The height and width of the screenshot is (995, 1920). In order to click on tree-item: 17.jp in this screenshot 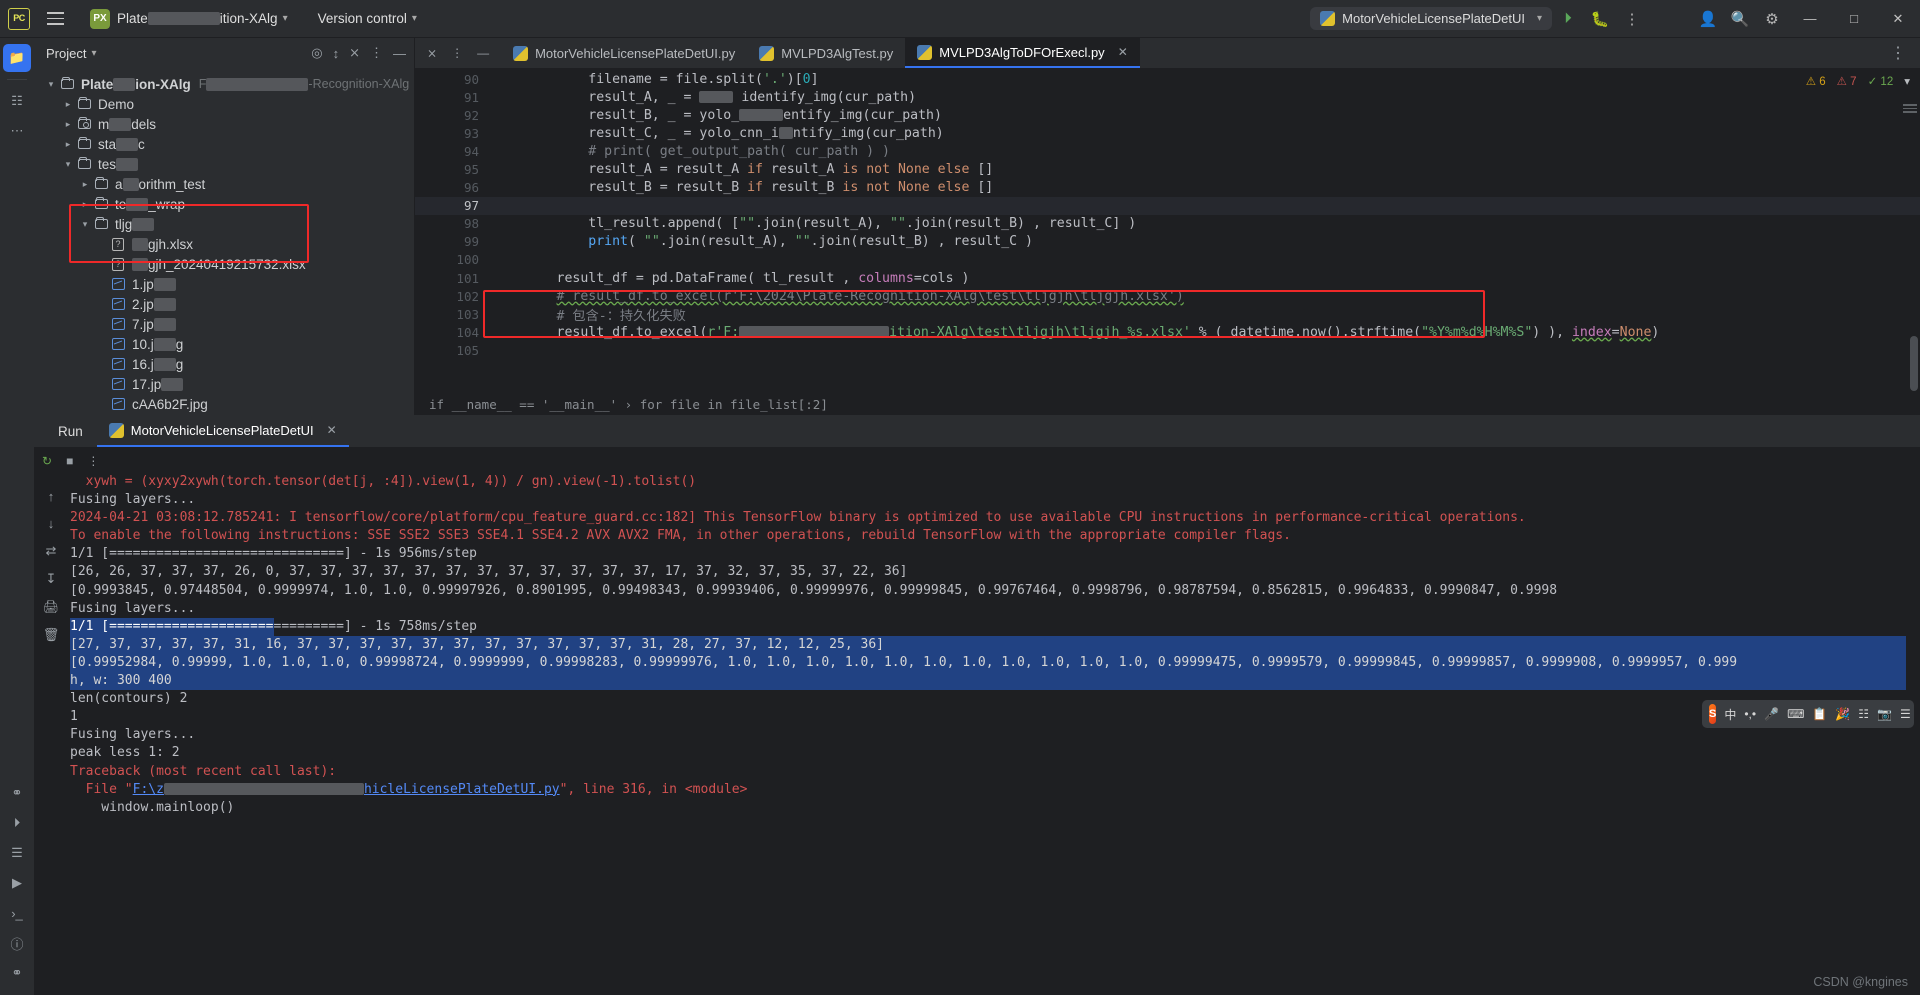, I will do `click(224, 384)`.